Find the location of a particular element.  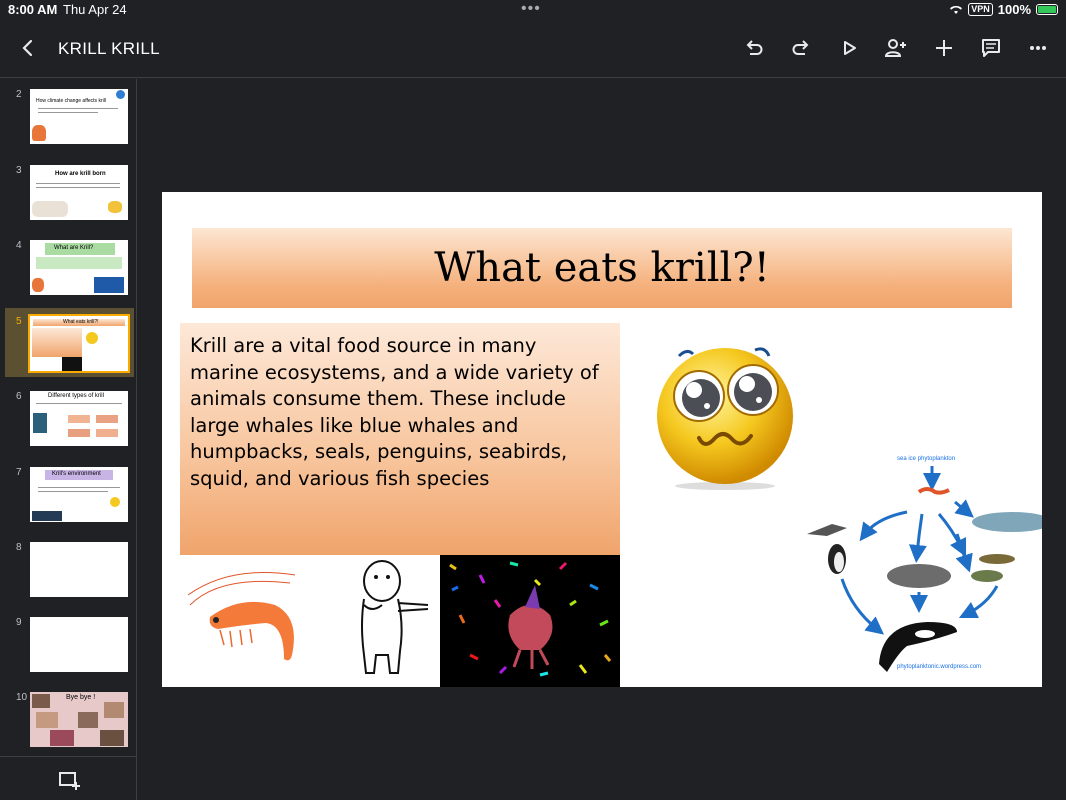

slide-thumbnail-7: 7 Krill's environment is located at coordinates (69, 493).